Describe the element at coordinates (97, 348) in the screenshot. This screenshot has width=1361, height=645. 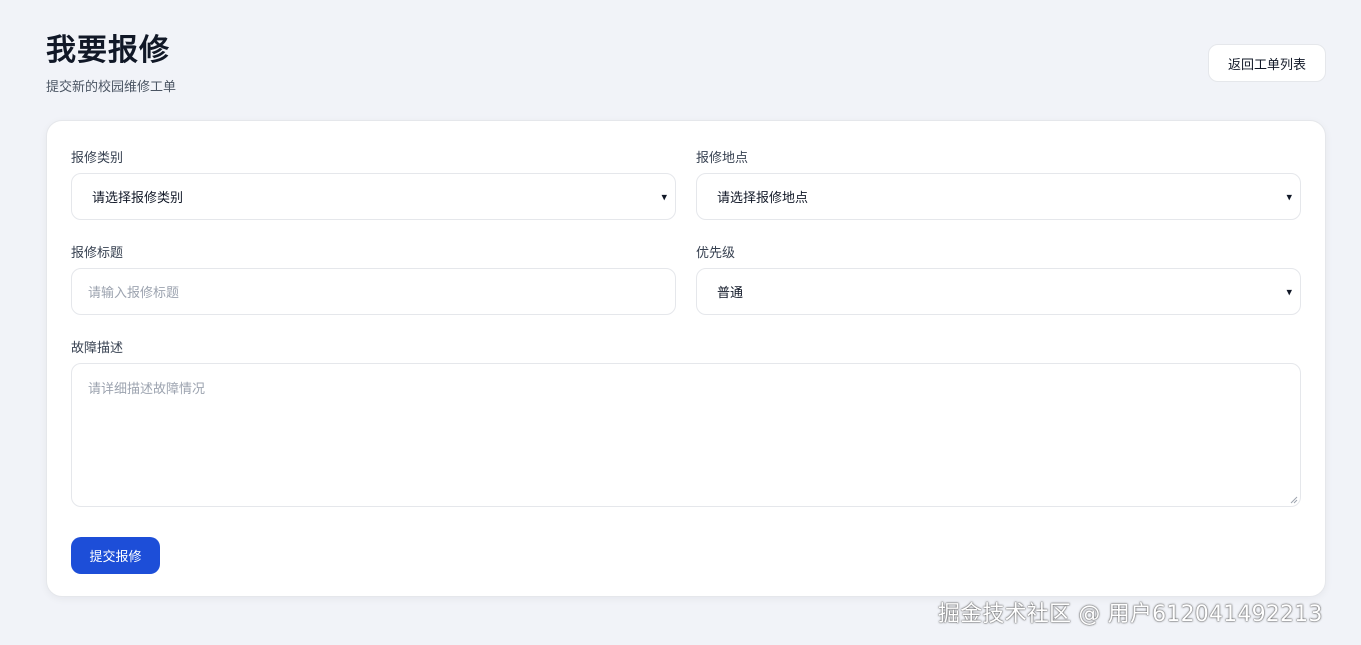
I see `description-label: 故障描述` at that location.